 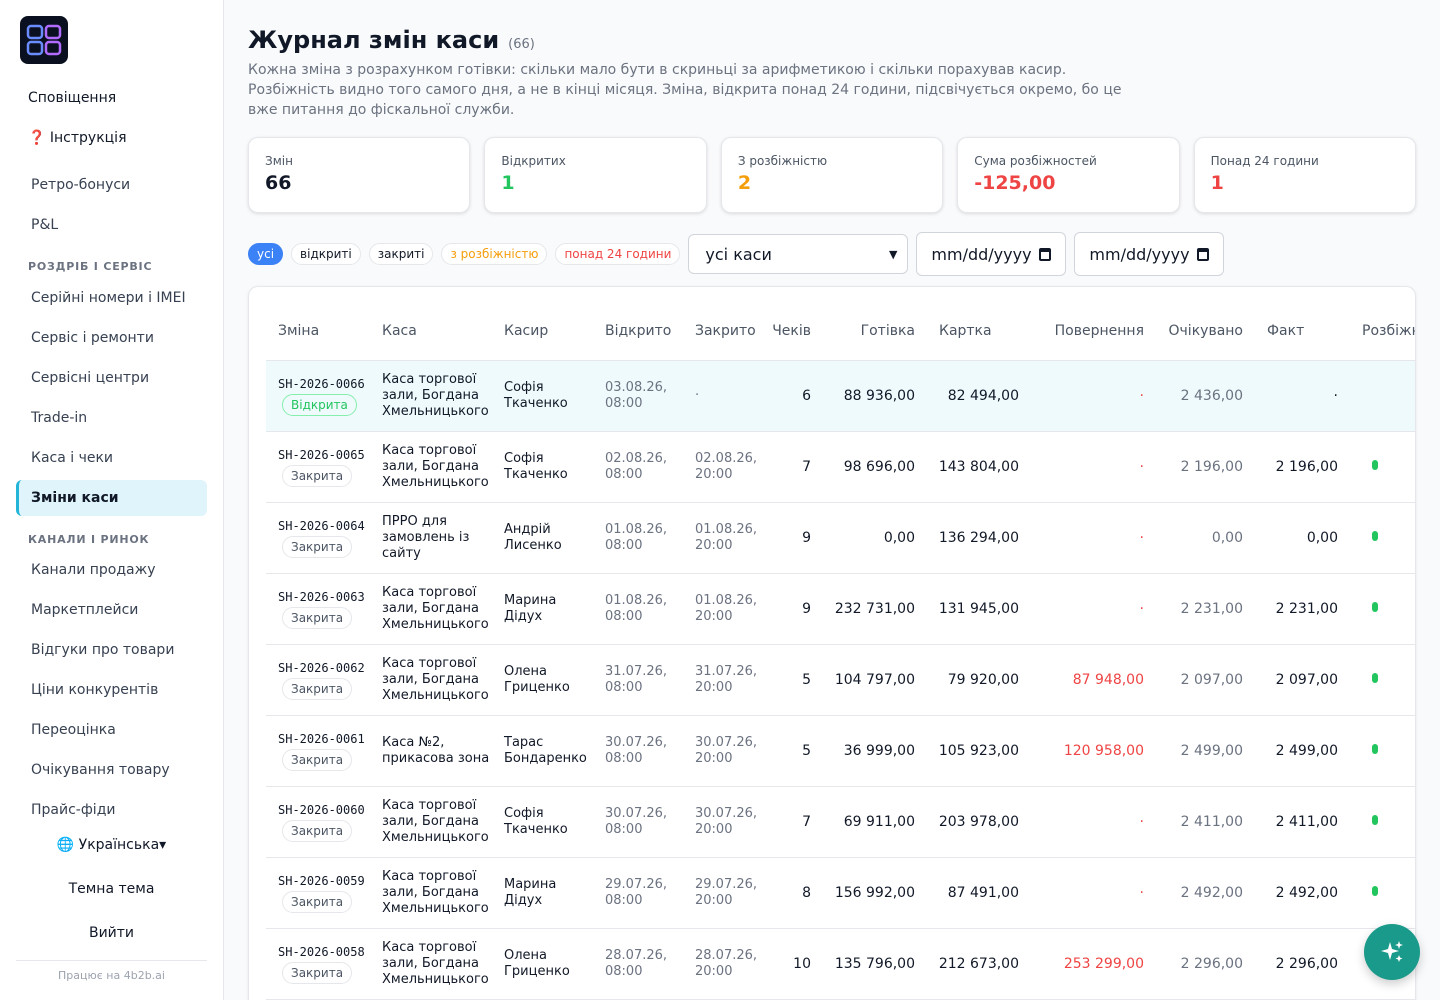 What do you see at coordinates (991, 254) in the screenshot?
I see `date-from-input: mm/dd/yyyy` at bounding box center [991, 254].